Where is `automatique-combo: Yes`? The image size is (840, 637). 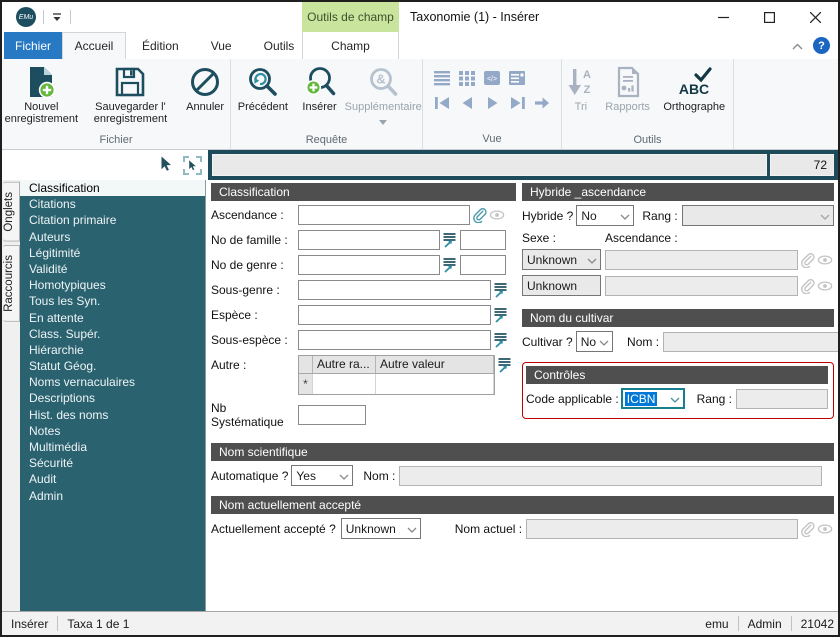
automatique-combo: Yes is located at coordinates (322, 475).